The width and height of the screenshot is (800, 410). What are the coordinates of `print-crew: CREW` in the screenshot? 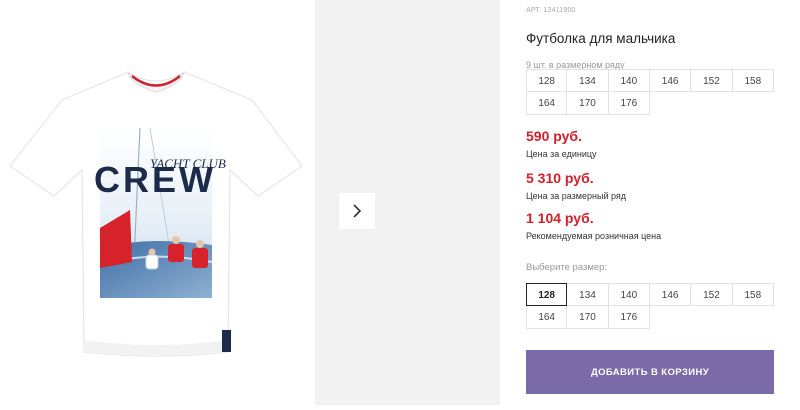 It's located at (155, 179).